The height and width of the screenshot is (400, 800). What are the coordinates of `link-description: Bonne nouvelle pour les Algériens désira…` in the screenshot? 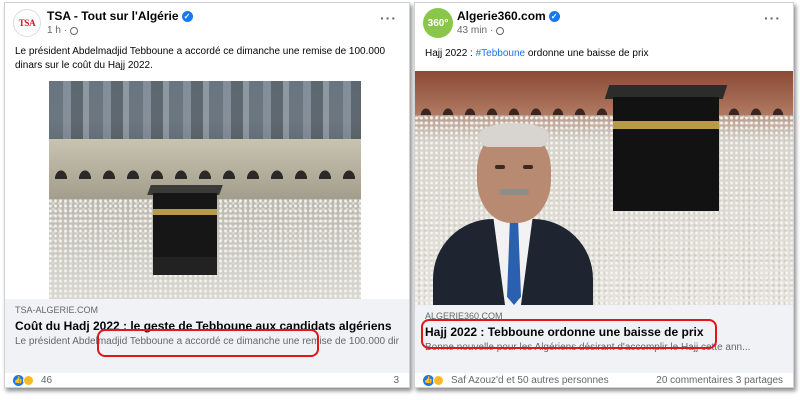 It's located at (588, 347).